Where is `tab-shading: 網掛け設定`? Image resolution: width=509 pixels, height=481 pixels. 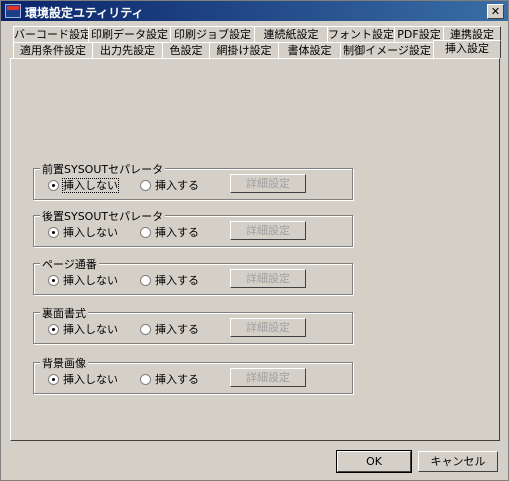 tab-shading: 網掛け設定 is located at coordinates (244, 50).